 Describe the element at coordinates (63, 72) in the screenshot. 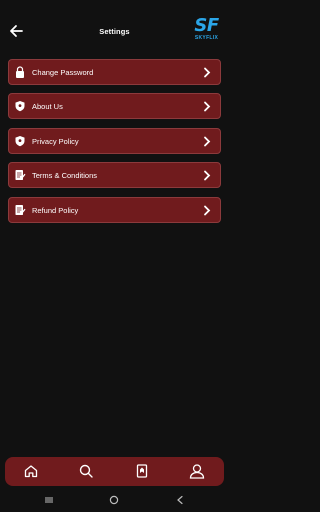

I see `menu-item-label: Change Password` at that location.